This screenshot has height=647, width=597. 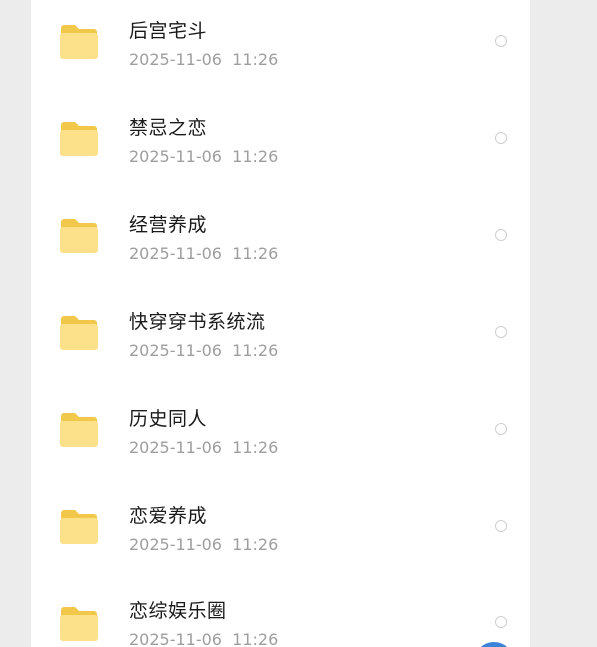 What do you see at coordinates (168, 516) in the screenshot?
I see `folder-name: 恋爱养成` at bounding box center [168, 516].